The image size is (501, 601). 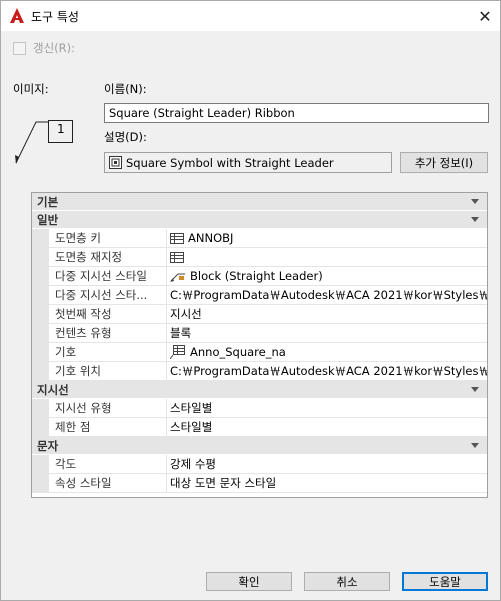 What do you see at coordinates (327, 276) in the screenshot?
I see `property-value: Block (Straight Leader)` at bounding box center [327, 276].